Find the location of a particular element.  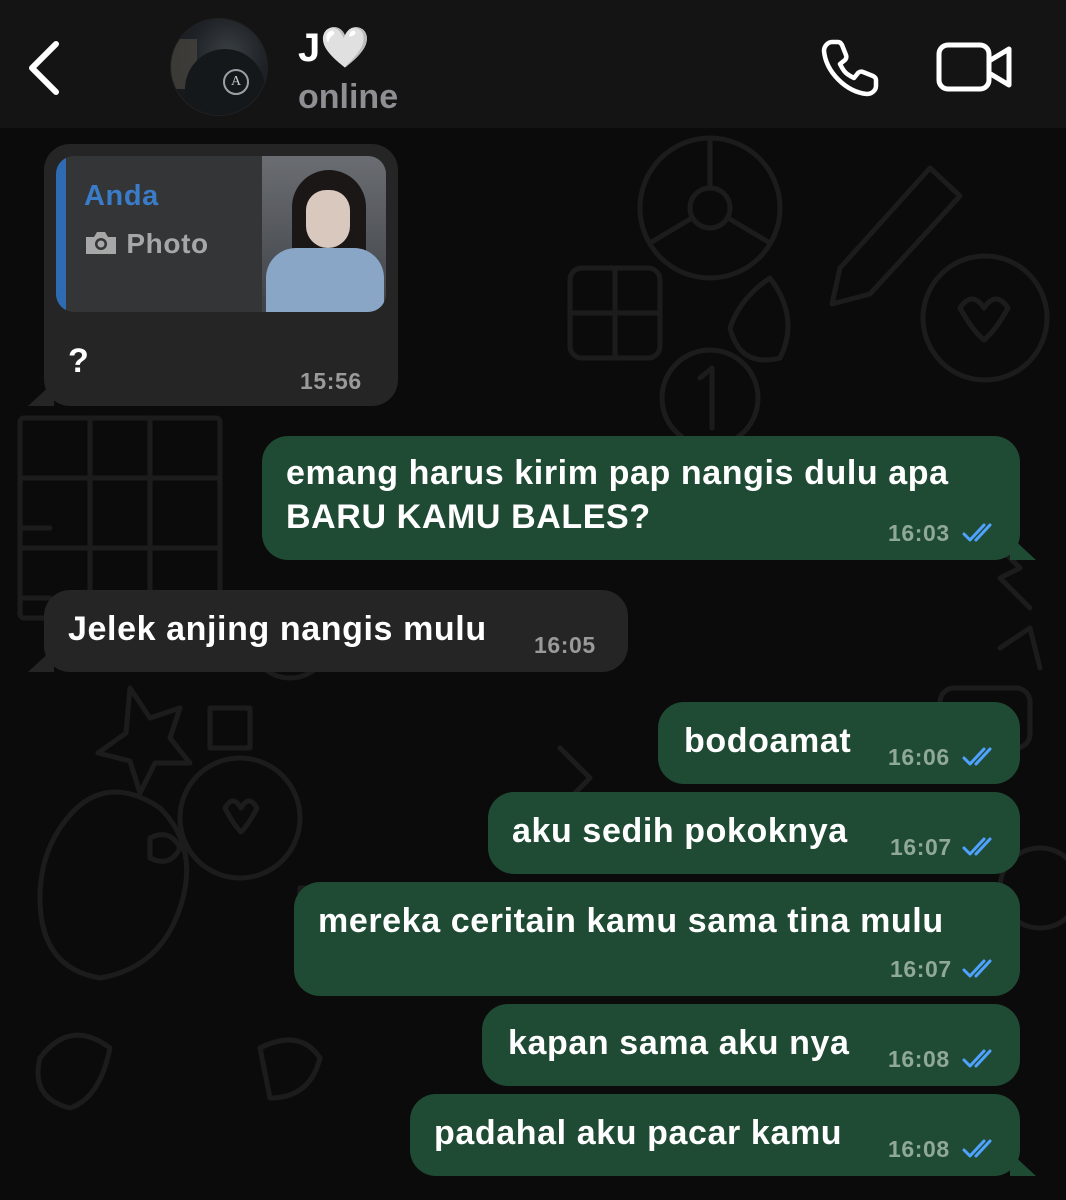

voice-call-button is located at coordinates (850, 68).